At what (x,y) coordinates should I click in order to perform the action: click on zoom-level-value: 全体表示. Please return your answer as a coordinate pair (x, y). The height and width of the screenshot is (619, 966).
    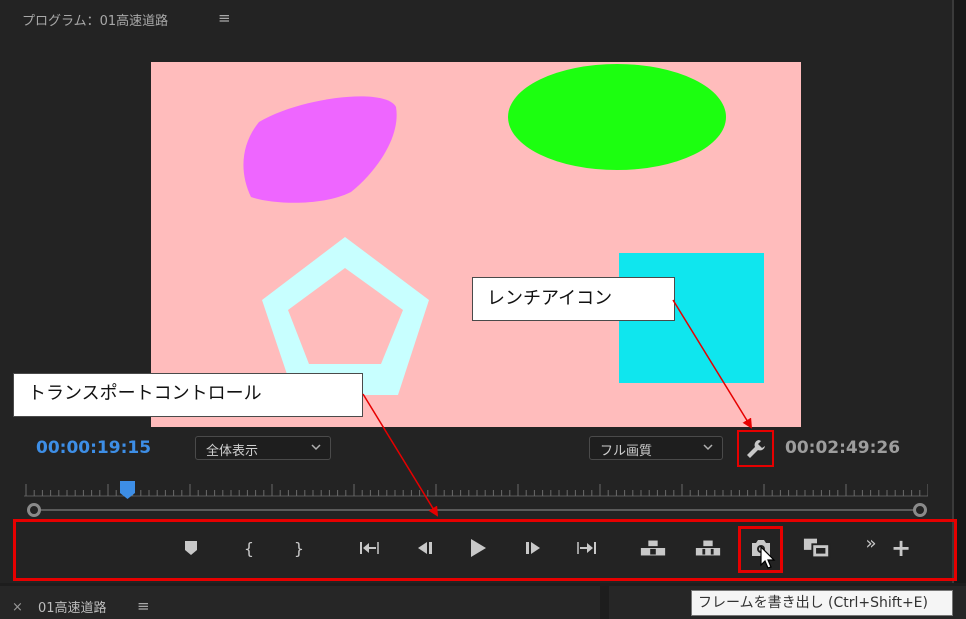
    Looking at the image, I should click on (232, 451).